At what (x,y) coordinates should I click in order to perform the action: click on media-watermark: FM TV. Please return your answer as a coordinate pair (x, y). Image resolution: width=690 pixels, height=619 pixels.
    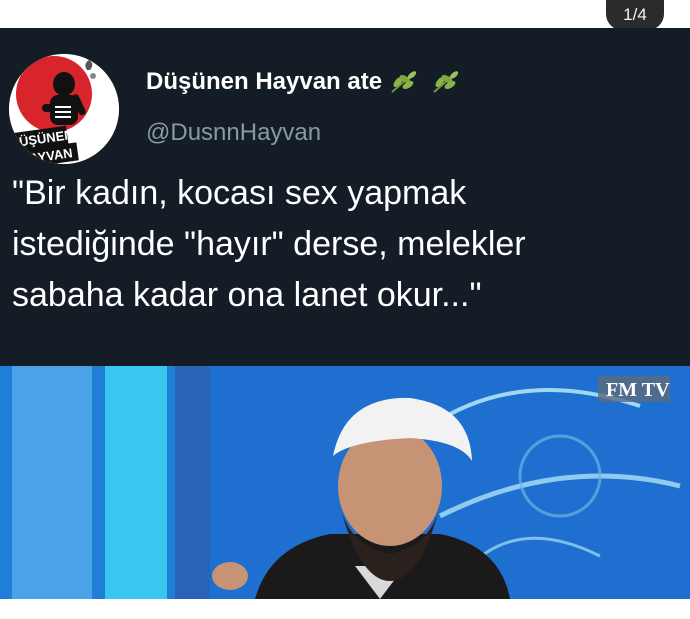
    Looking at the image, I should click on (638, 390).